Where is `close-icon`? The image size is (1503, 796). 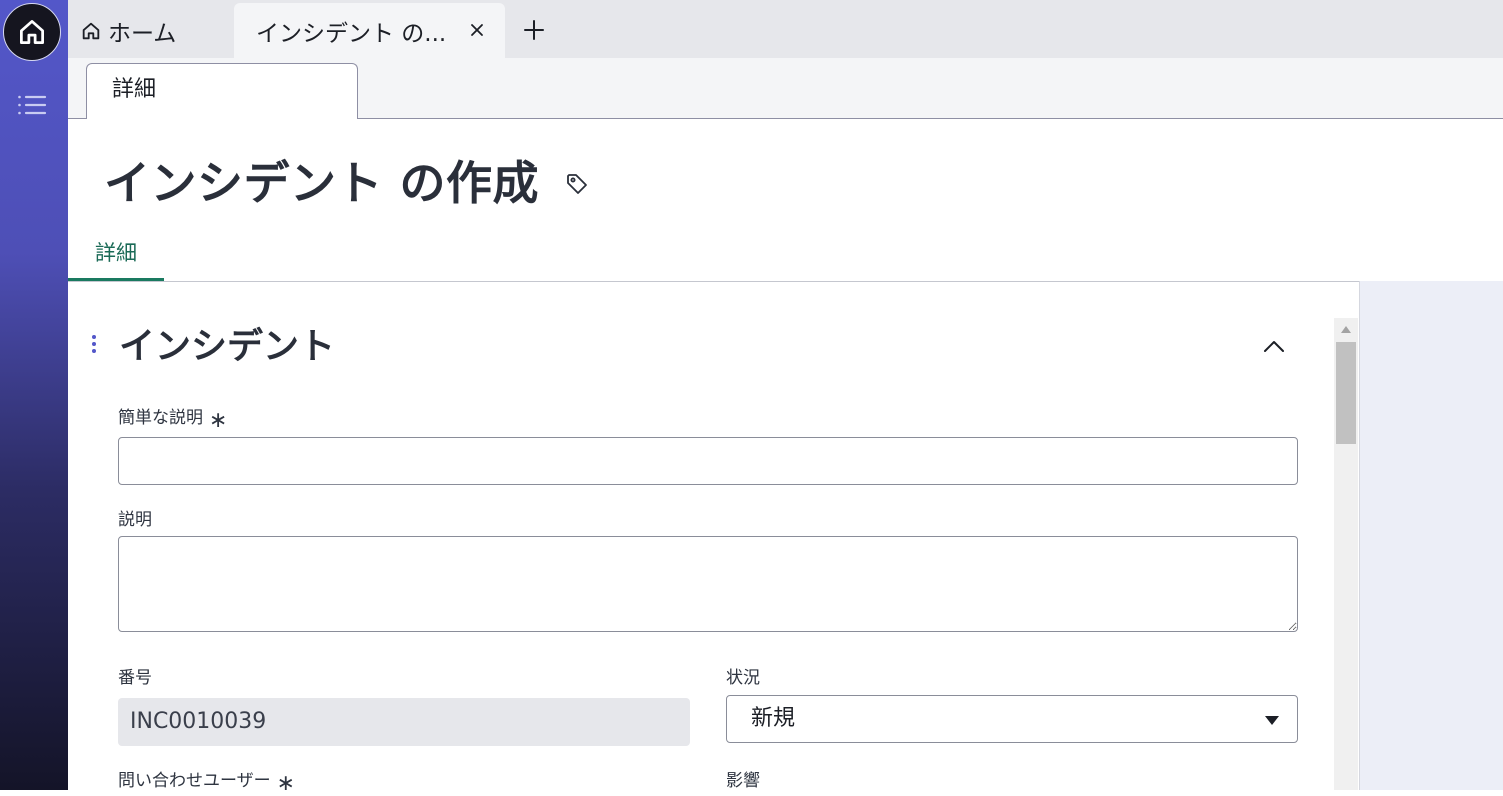
close-icon is located at coordinates (477, 30).